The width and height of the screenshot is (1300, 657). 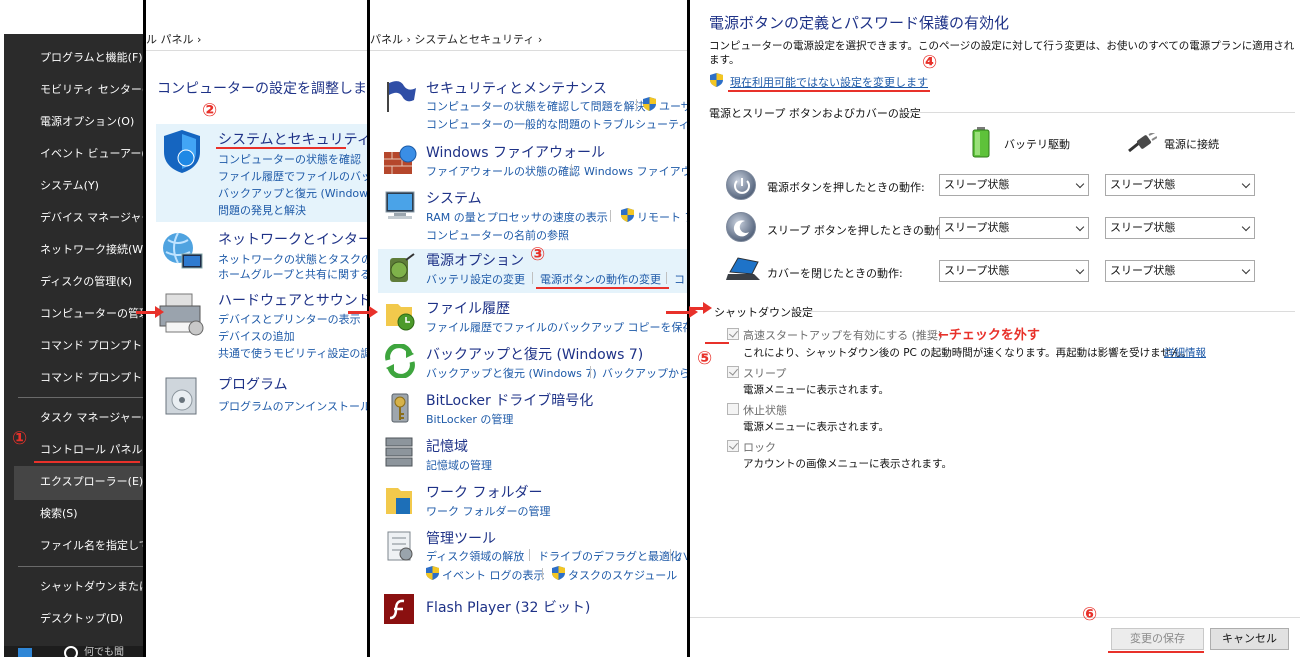 What do you see at coordinates (363, 312) in the screenshot?
I see `arrow-right-icon` at bounding box center [363, 312].